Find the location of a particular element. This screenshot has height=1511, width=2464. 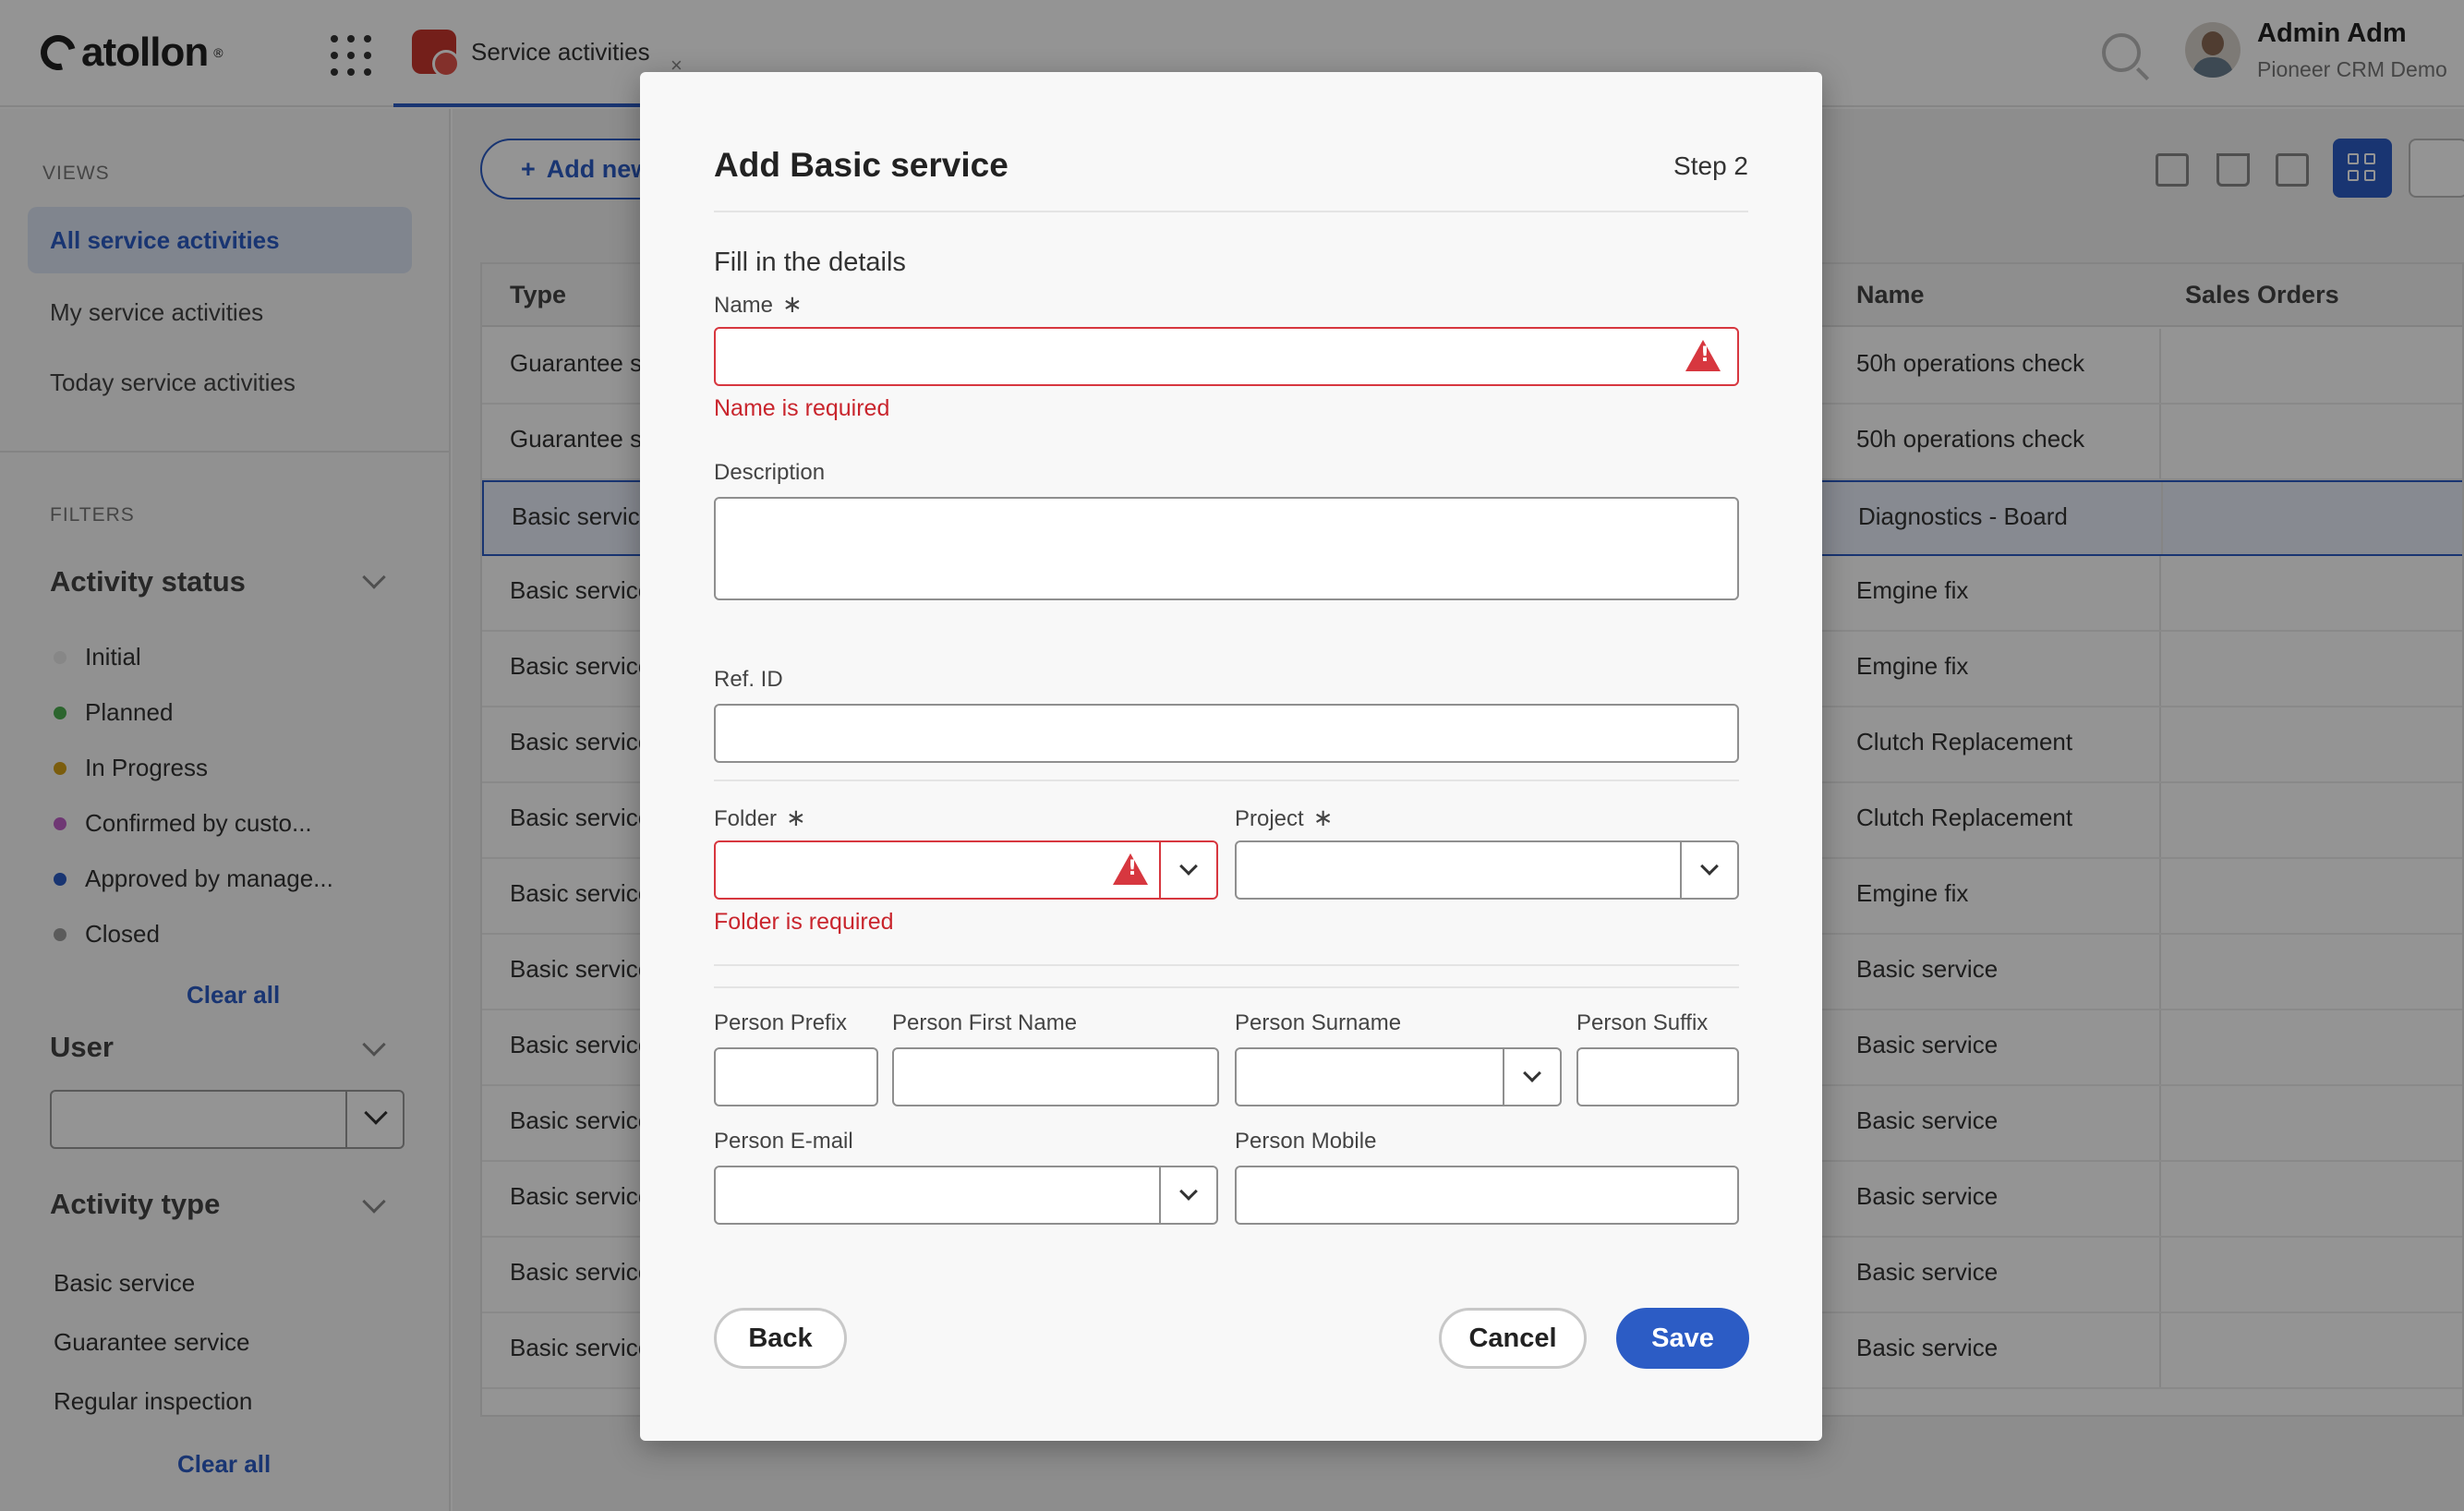

person-surname-dropdown-button is located at coordinates (1532, 1077).